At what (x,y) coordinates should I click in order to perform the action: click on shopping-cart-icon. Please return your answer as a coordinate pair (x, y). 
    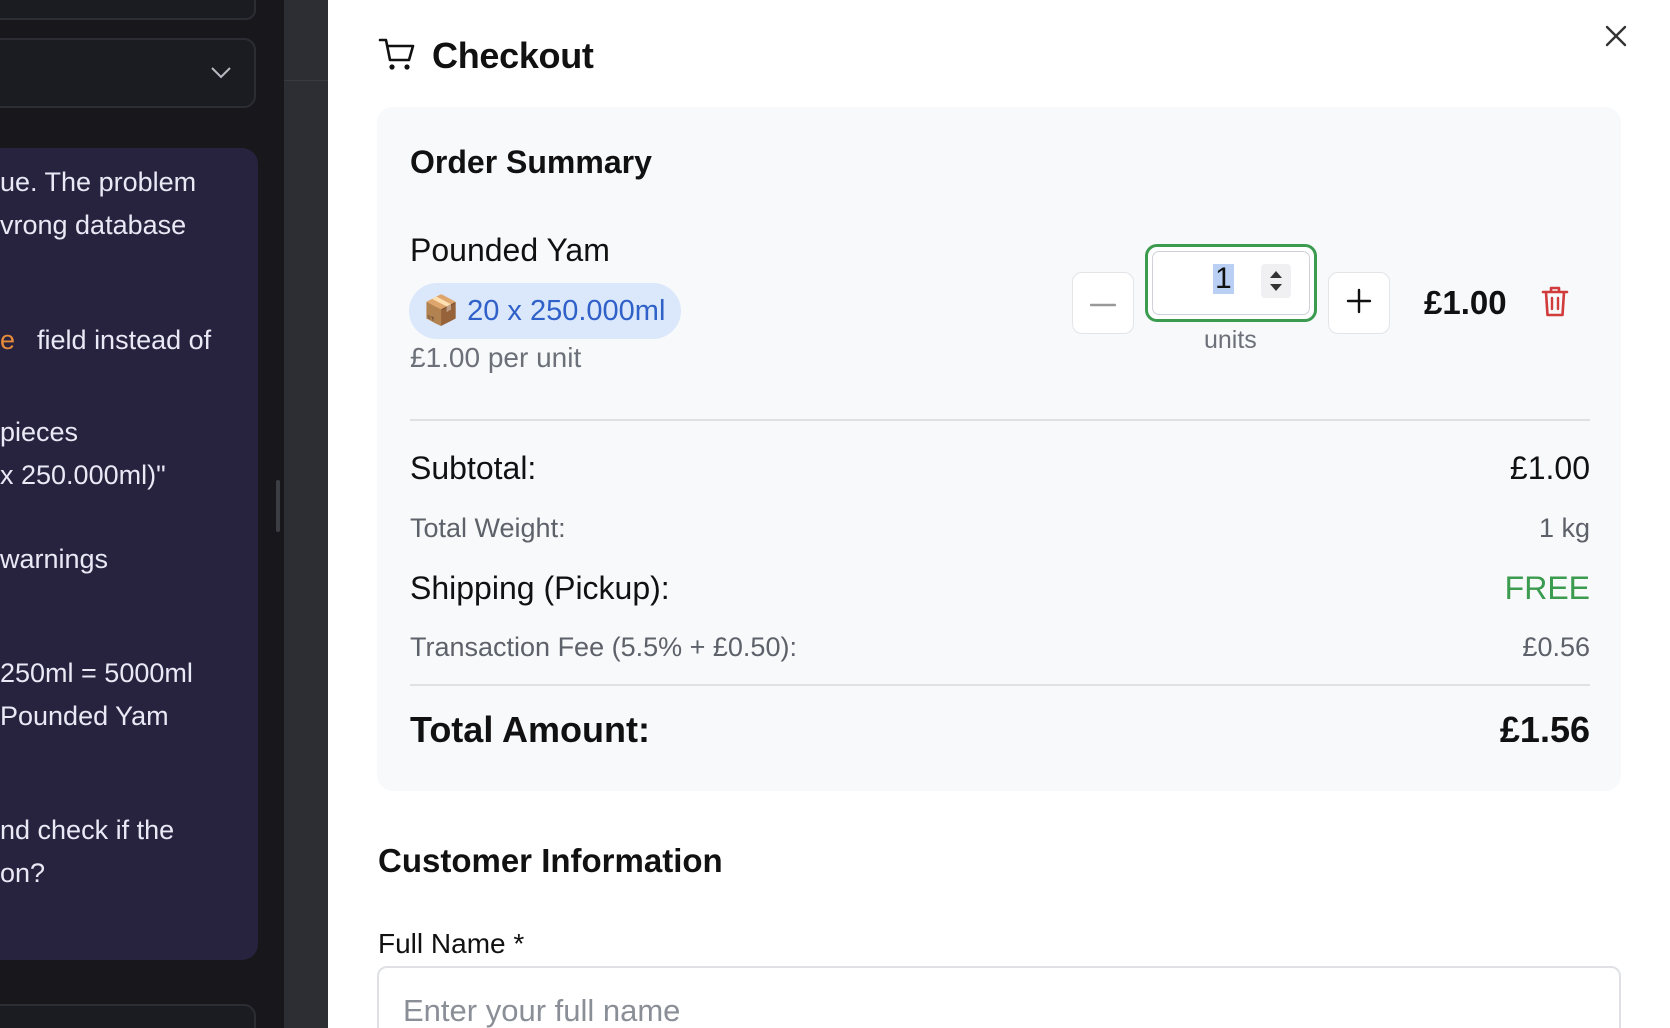
    Looking at the image, I should click on (397, 56).